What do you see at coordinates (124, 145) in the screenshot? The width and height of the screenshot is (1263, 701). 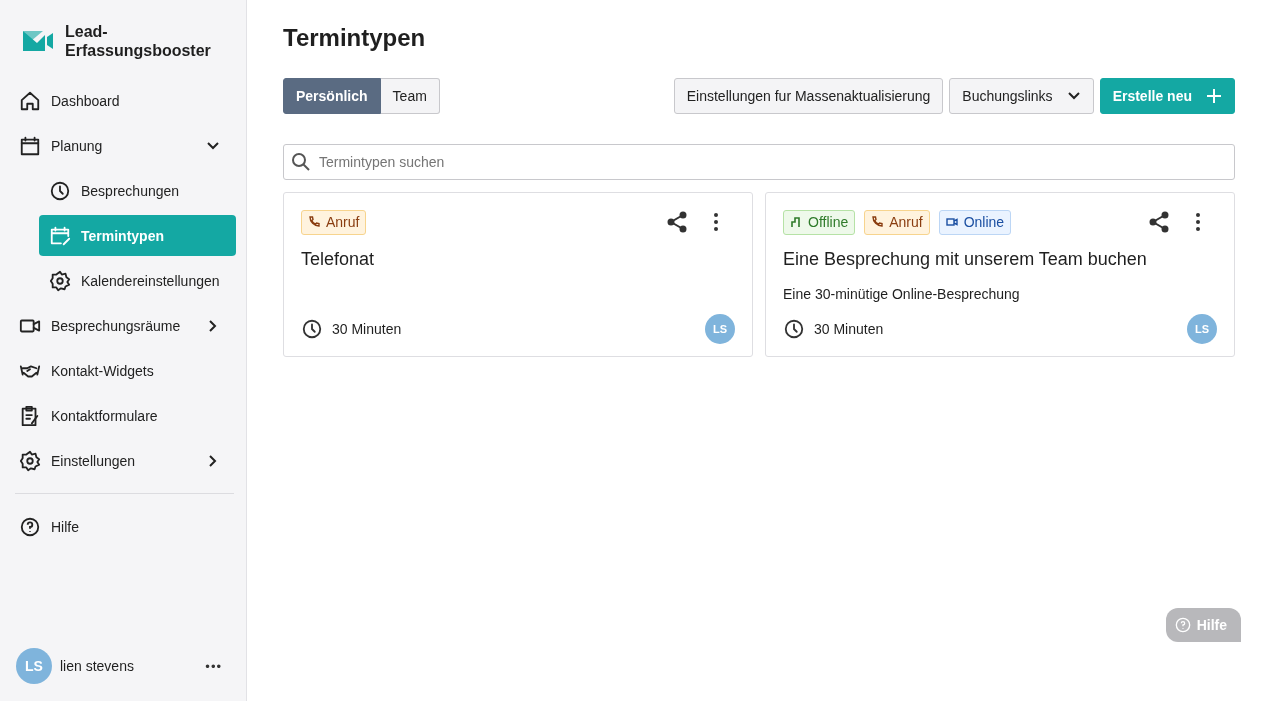 I see `nav-item: Planung` at bounding box center [124, 145].